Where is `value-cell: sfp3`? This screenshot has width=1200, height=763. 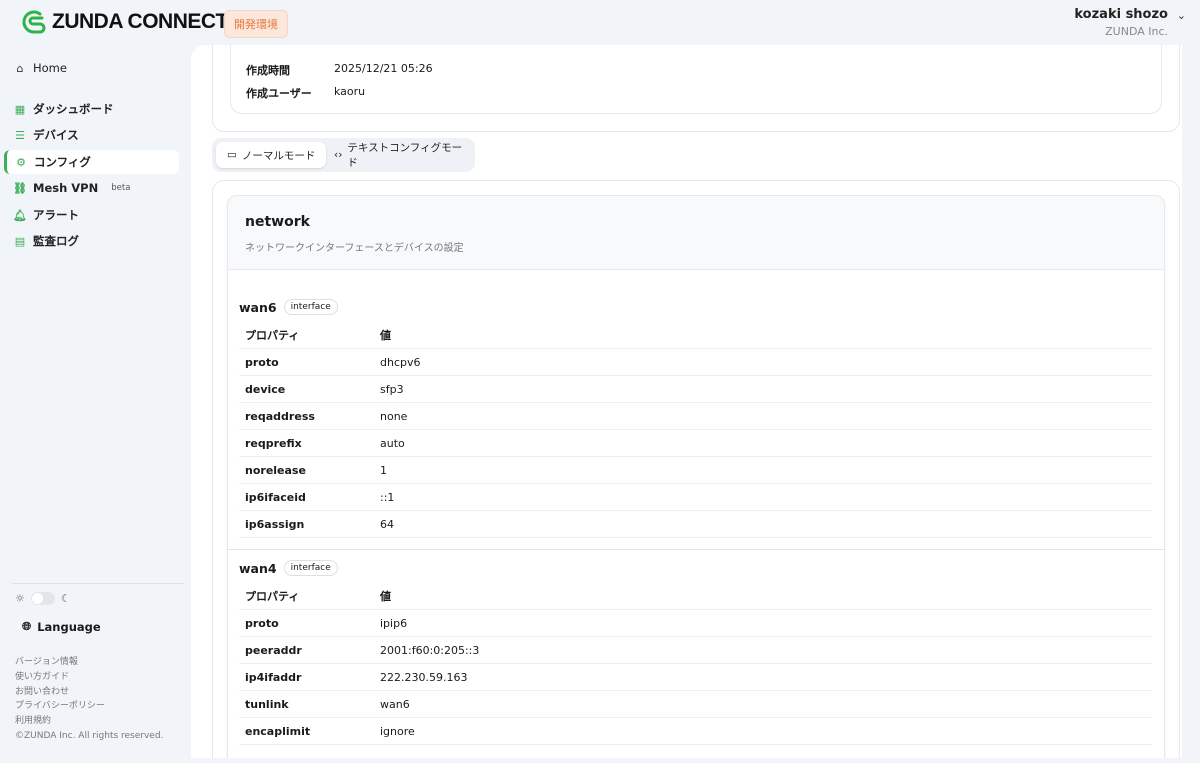
value-cell: sfp3 is located at coordinates (392, 389).